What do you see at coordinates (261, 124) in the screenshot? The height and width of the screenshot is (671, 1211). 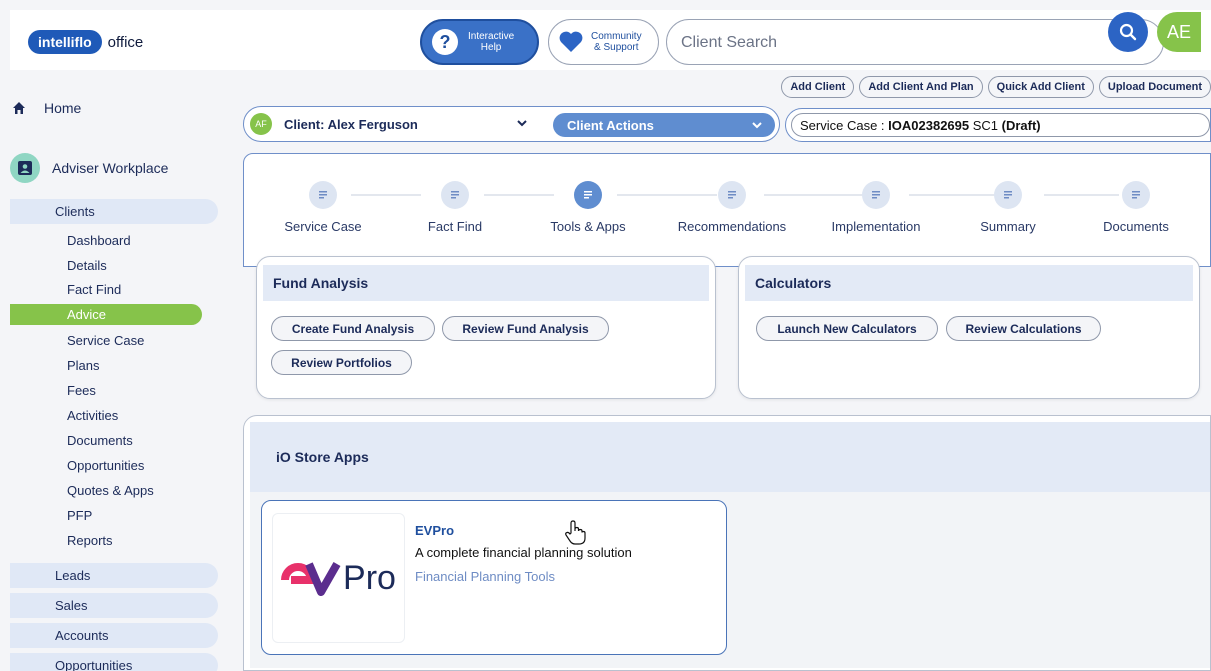 I see `client-avatar: AF` at bounding box center [261, 124].